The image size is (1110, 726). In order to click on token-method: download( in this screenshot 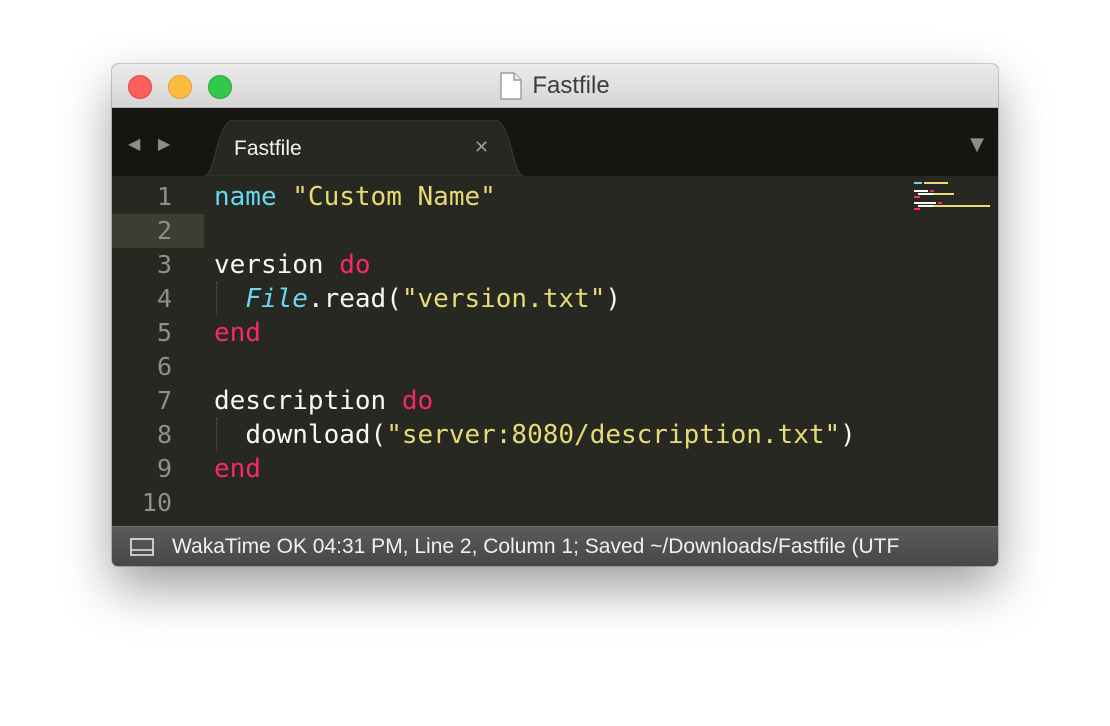, I will do `click(316, 435)`.